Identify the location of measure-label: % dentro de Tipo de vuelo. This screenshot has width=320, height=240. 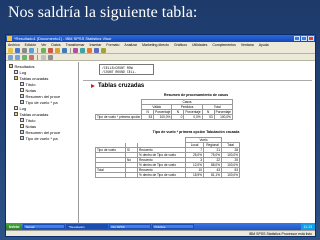
(161, 175).